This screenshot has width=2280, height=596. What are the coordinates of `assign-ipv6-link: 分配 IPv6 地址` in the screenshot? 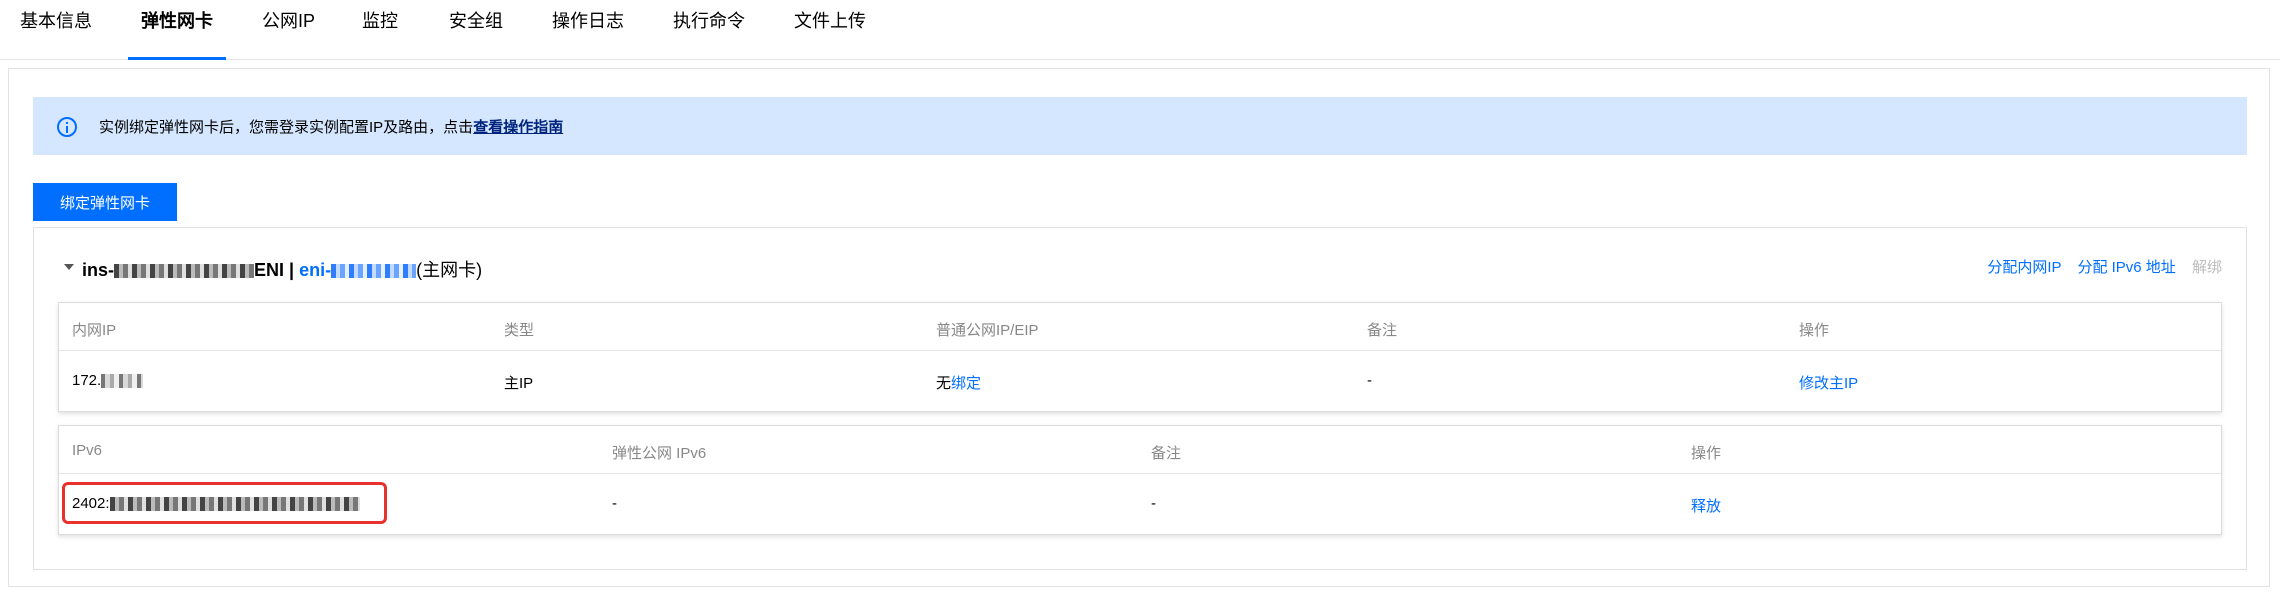 It's located at (2126, 267).